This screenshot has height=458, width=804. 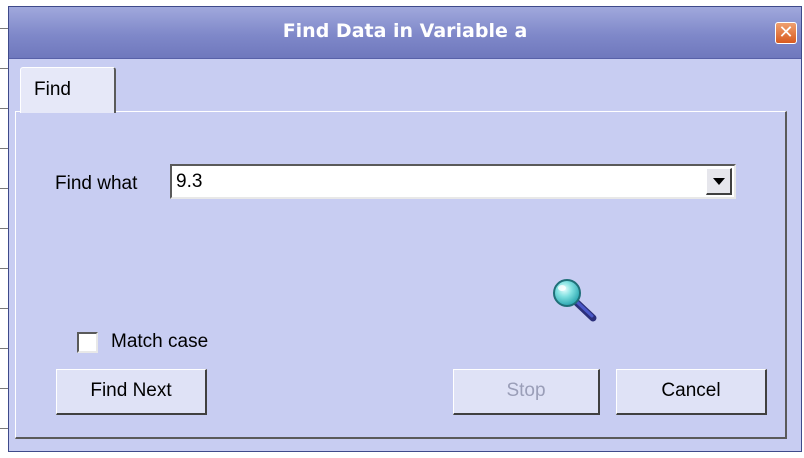 I want to click on find-next-button: Find Next, so click(x=131, y=392).